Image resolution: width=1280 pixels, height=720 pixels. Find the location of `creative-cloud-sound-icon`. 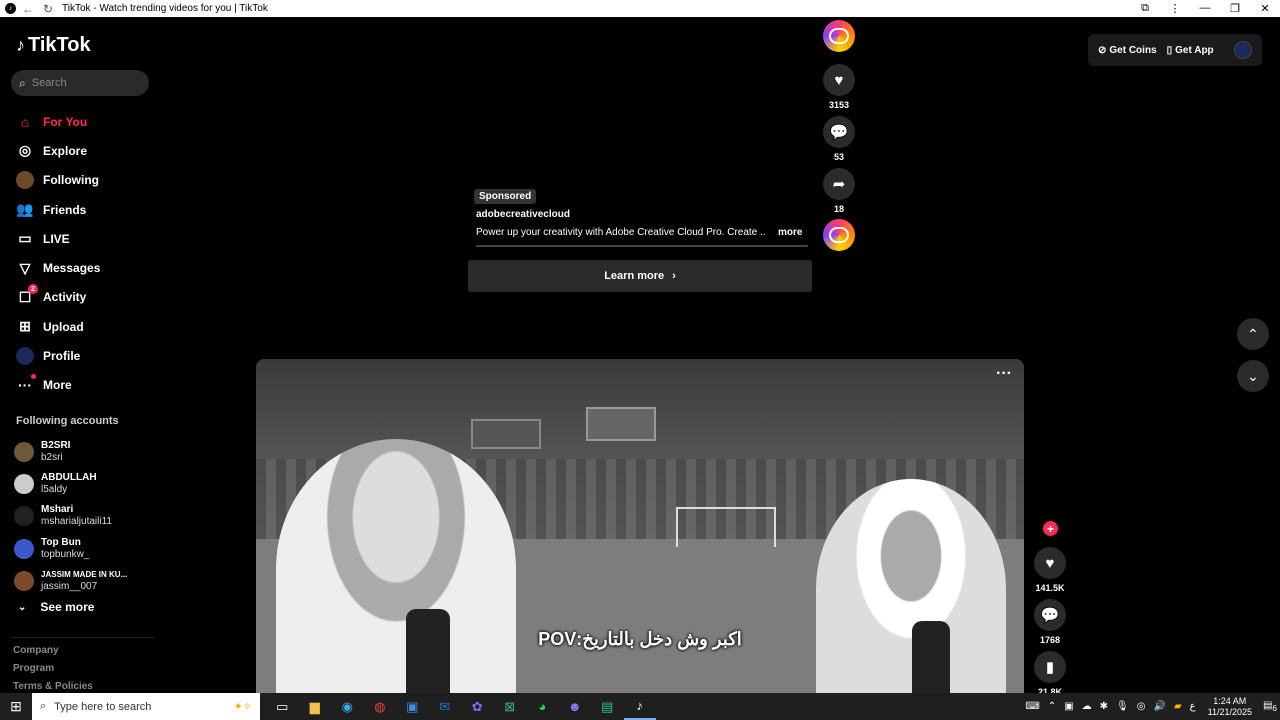

creative-cloud-sound-icon is located at coordinates (839, 235).